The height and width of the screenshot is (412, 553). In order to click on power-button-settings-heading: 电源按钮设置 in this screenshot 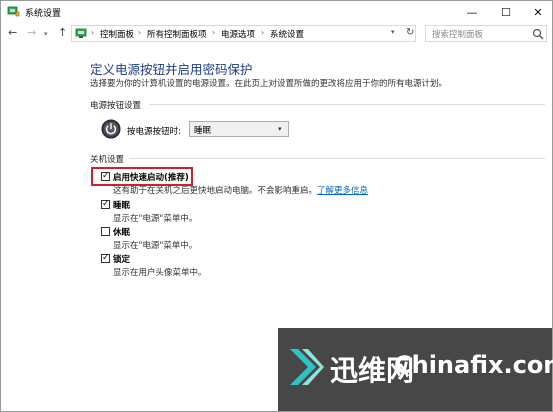, I will do `click(116, 106)`.